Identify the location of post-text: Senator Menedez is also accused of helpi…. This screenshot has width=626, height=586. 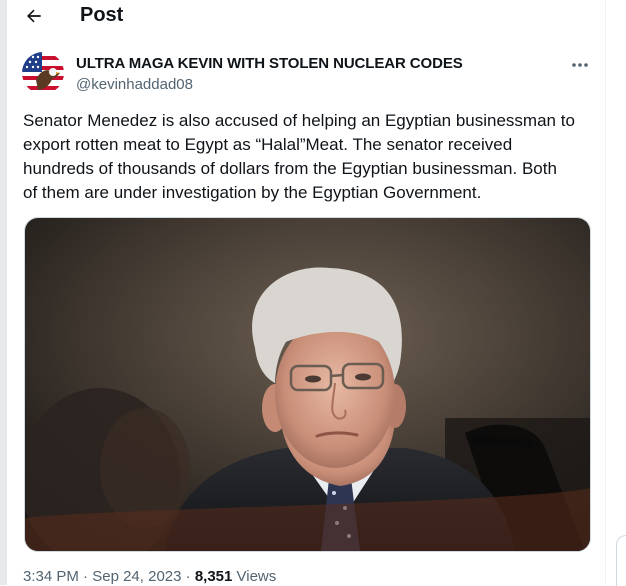
(299, 156).